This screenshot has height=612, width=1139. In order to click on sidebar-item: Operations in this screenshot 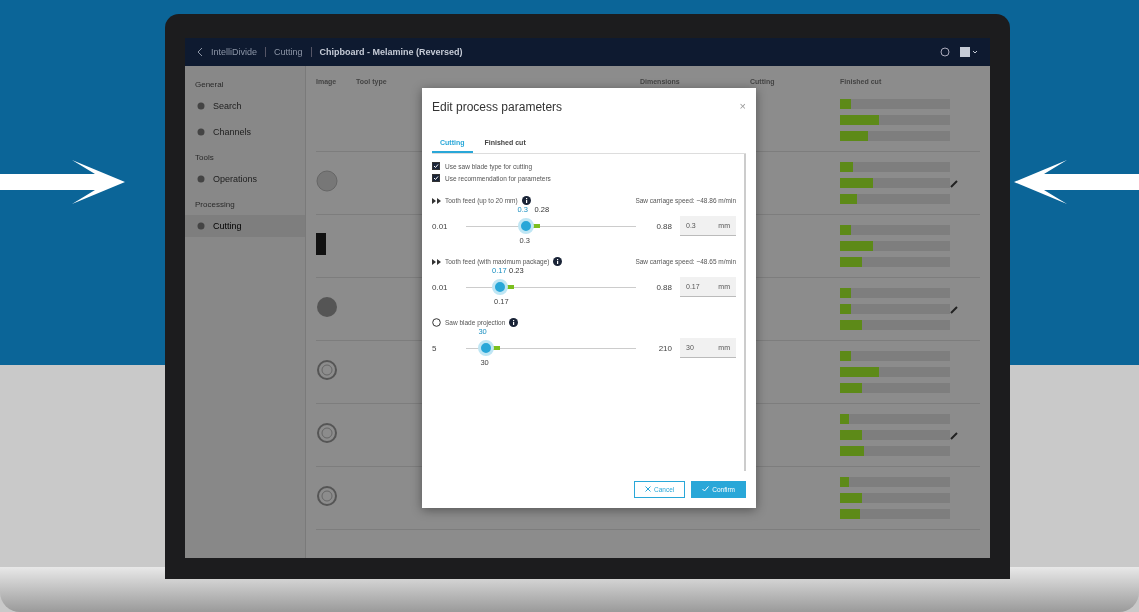, I will do `click(245, 179)`.